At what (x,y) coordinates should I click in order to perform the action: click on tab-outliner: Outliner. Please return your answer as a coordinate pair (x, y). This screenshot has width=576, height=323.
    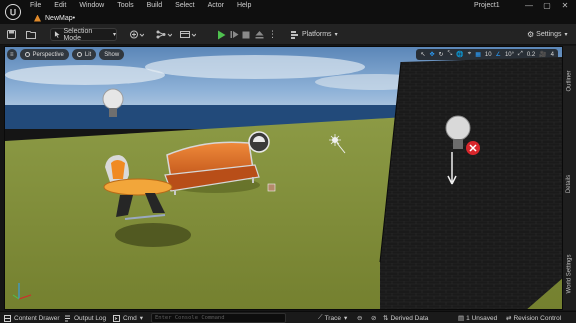
    Looking at the image, I should click on (569, 81).